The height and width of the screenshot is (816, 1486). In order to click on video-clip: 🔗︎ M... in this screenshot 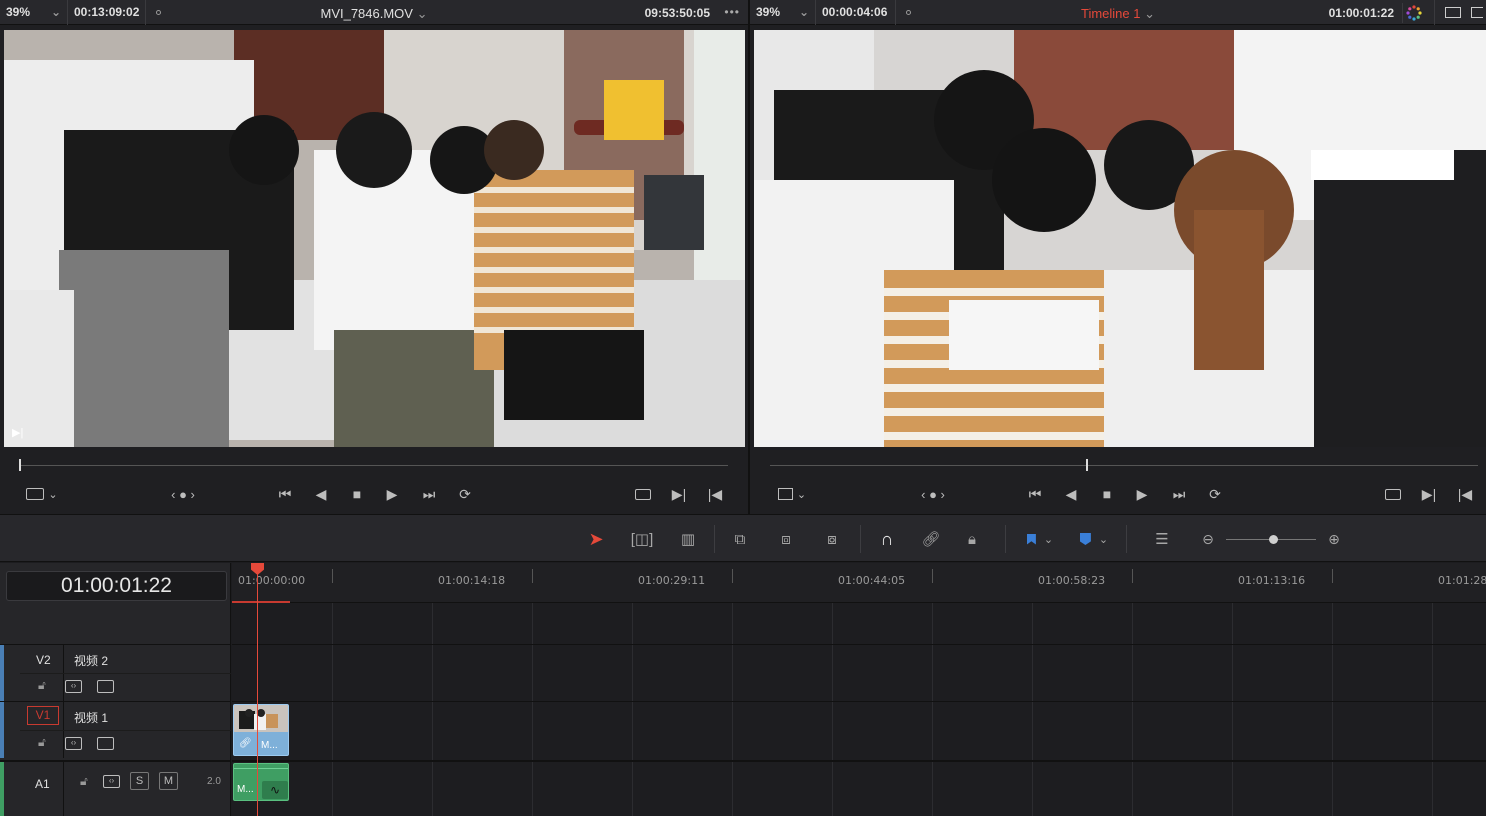, I will do `click(261, 730)`.